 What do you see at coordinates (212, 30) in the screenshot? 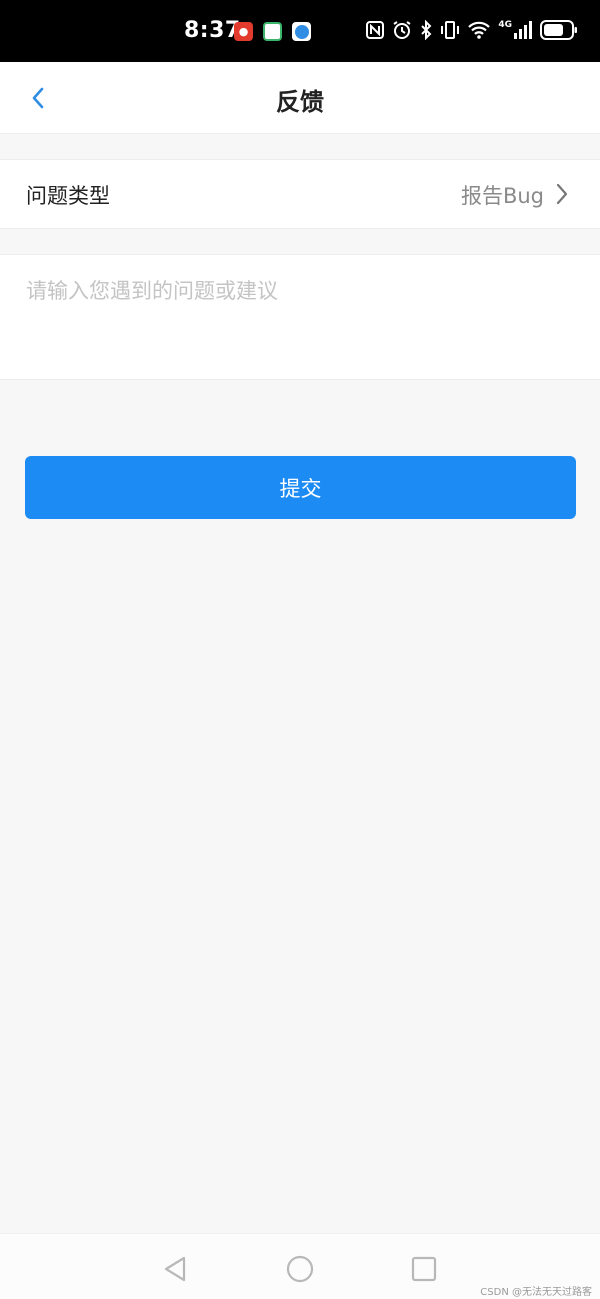
I see `status-time: 8:37` at bounding box center [212, 30].